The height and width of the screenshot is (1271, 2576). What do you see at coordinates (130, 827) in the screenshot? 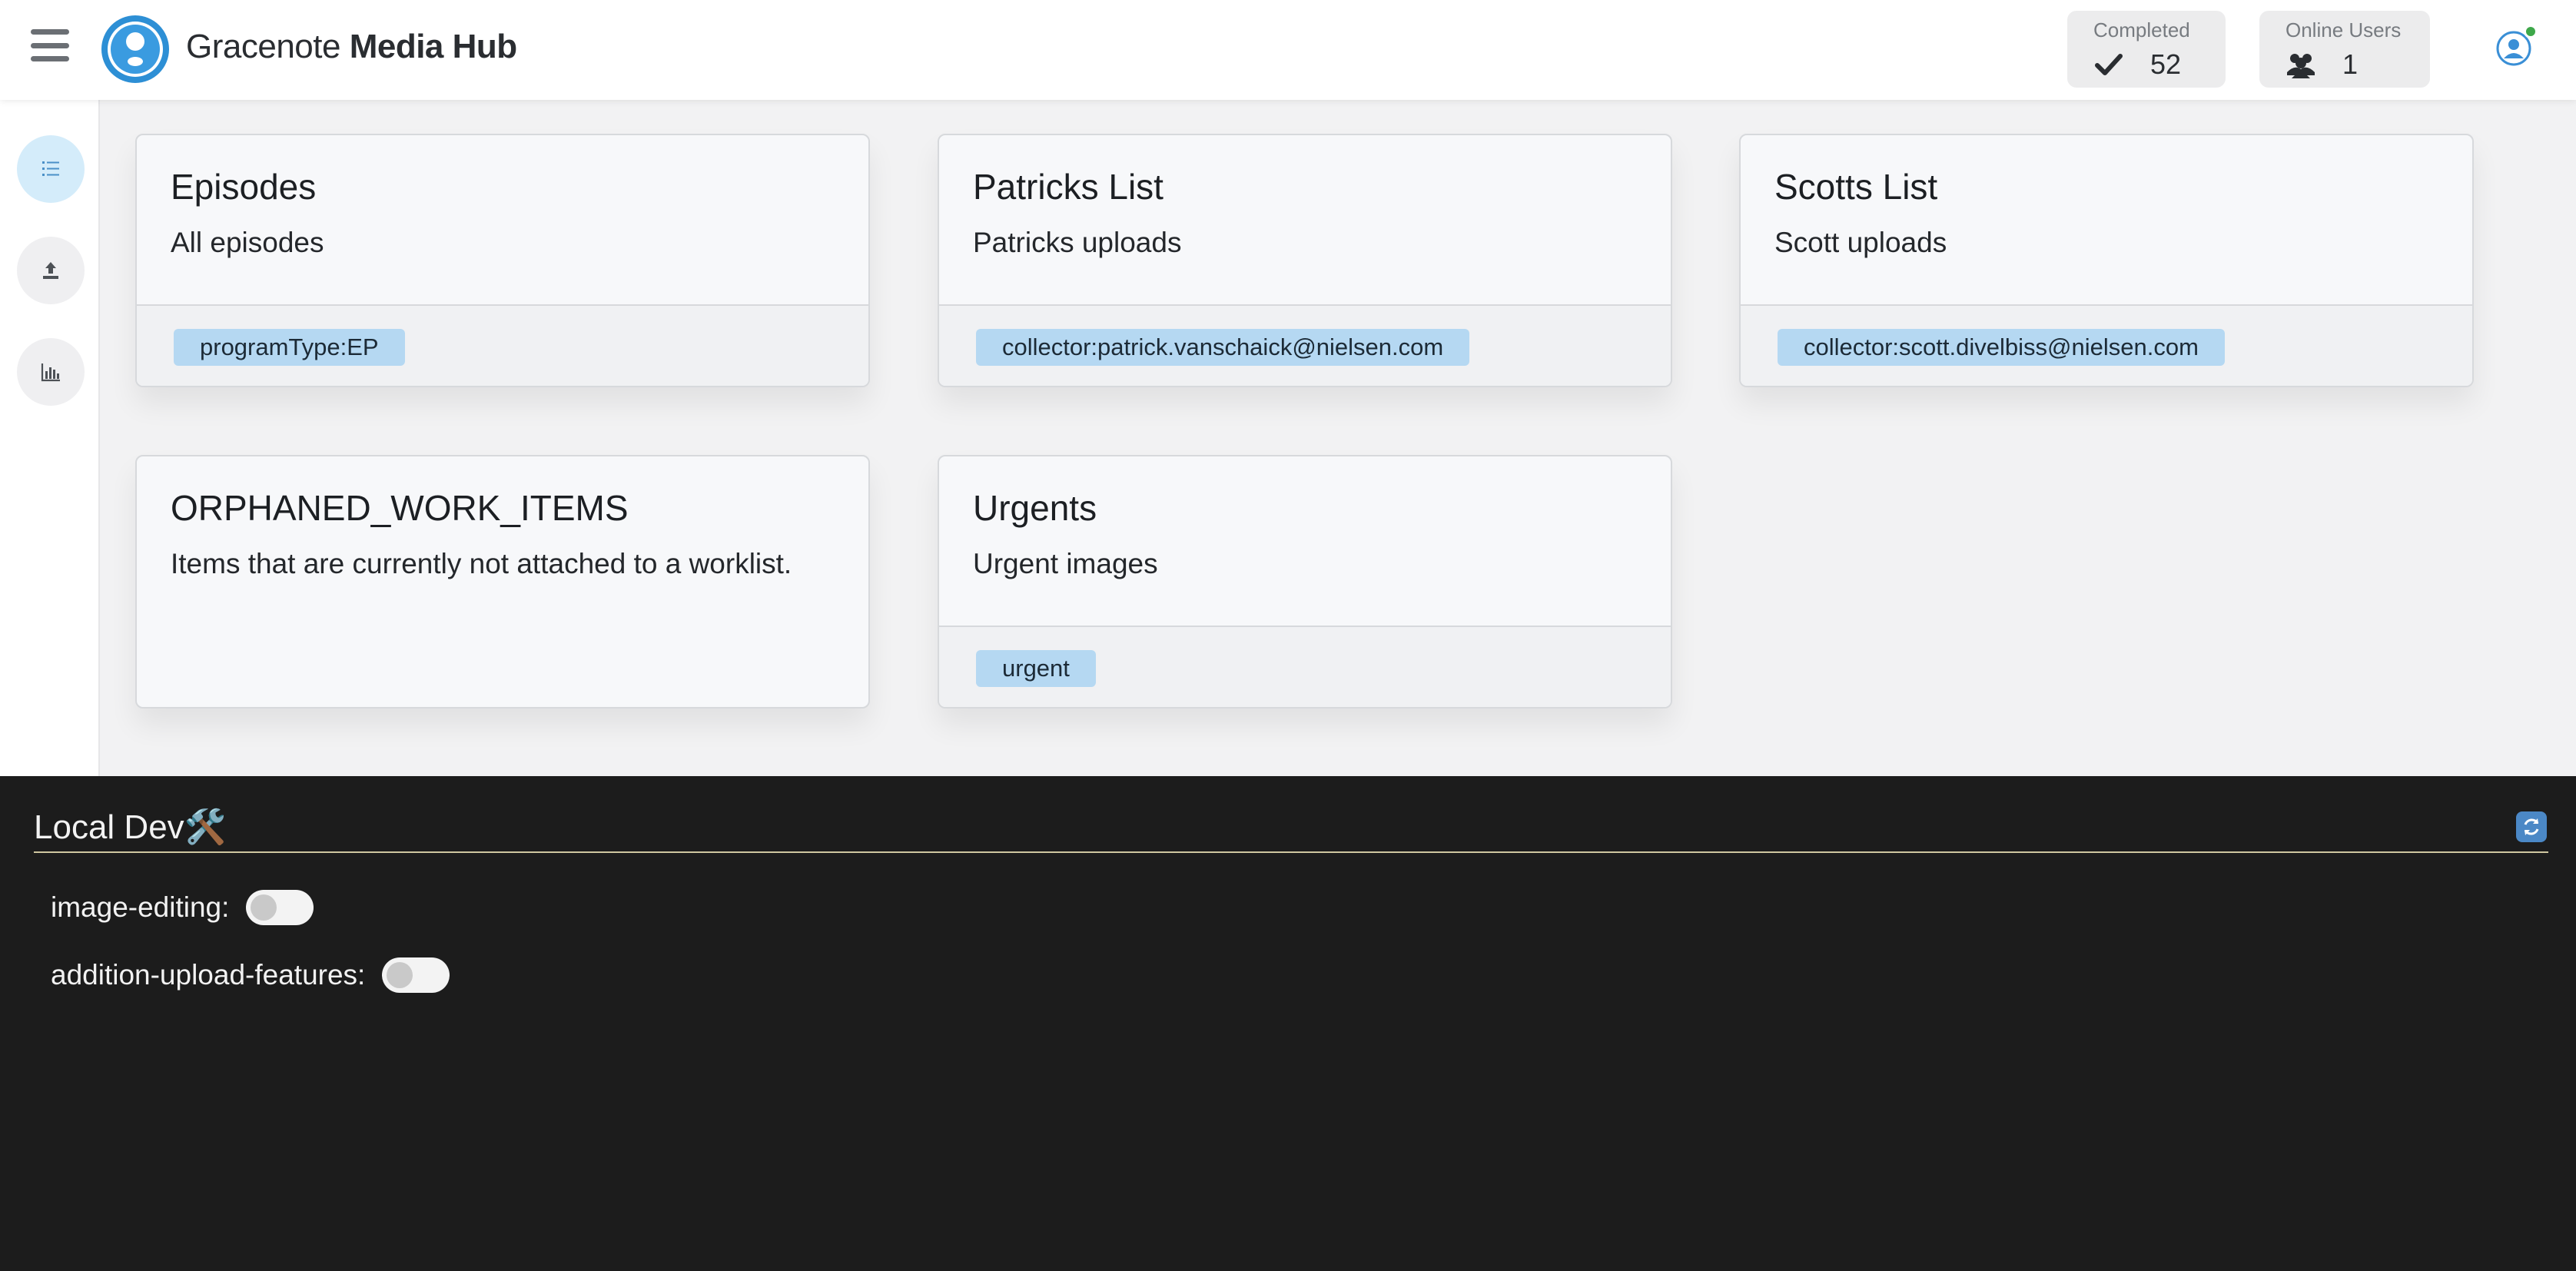
I see `dev-panel-title: Local Dev🛠️` at bounding box center [130, 827].